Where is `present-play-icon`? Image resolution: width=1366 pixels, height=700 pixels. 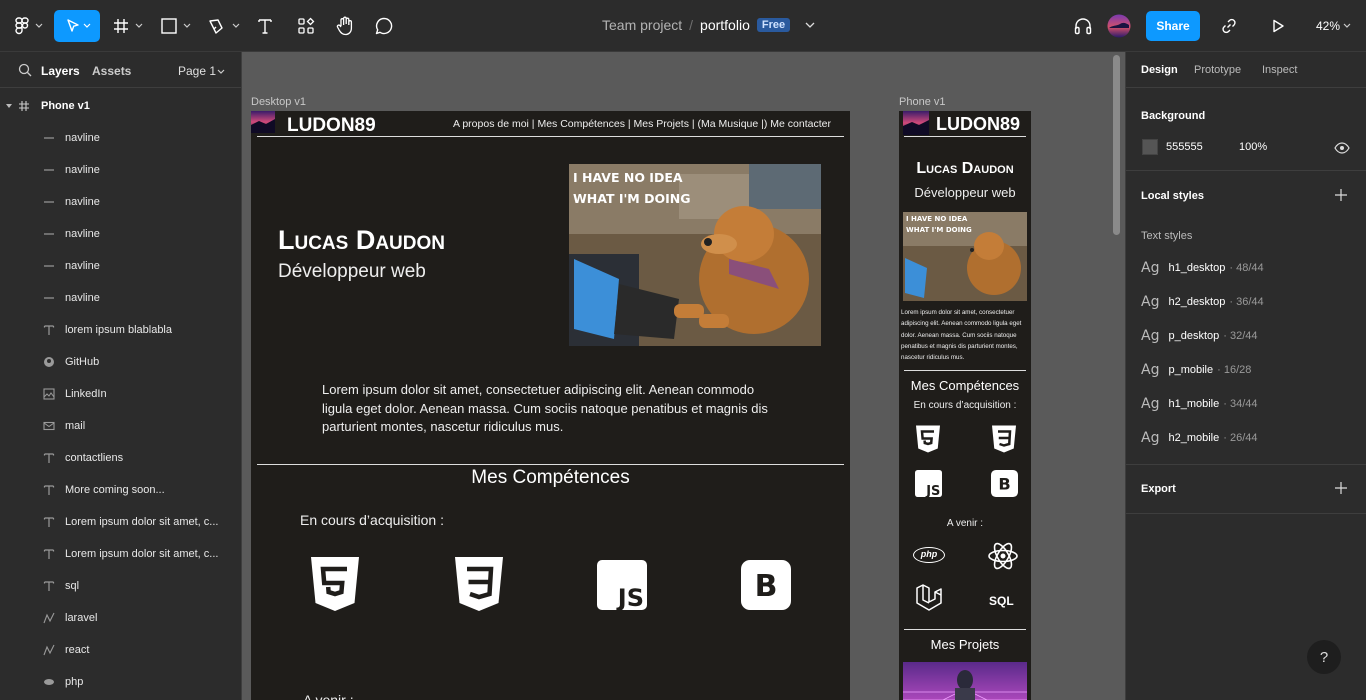 present-play-icon is located at coordinates (1278, 26).